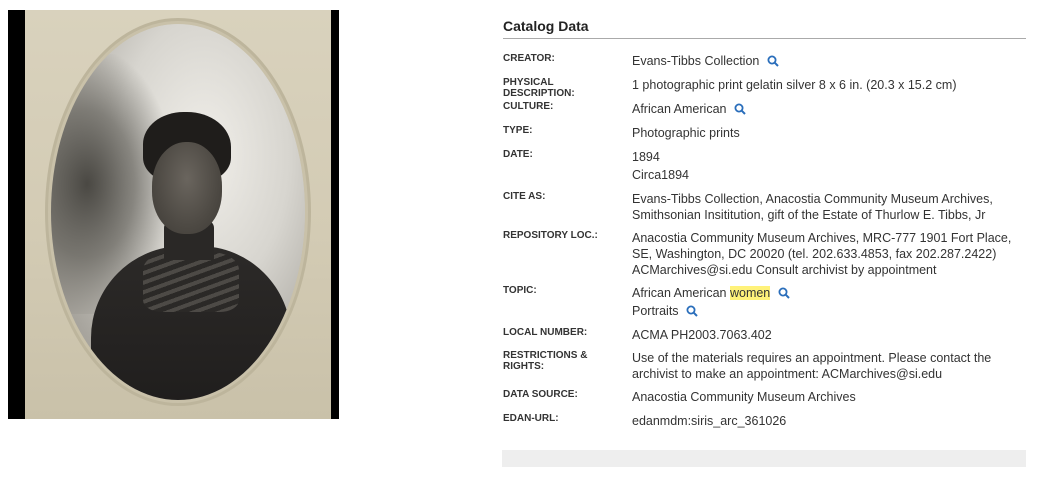  Describe the element at coordinates (518, 154) in the screenshot. I see `label-date: DATE:` at that location.